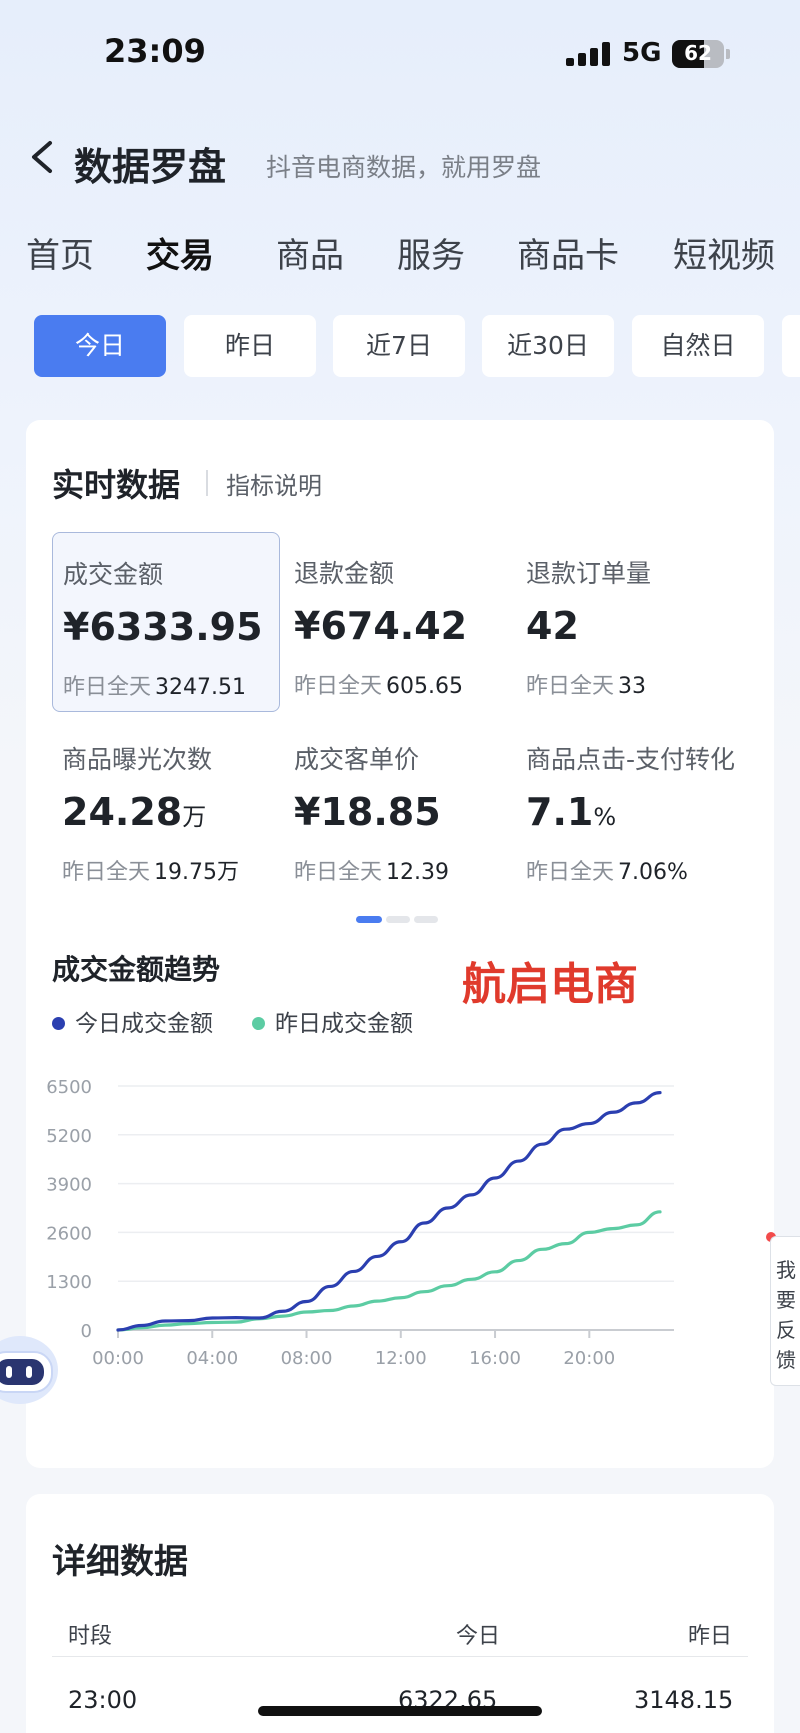 Image resolution: width=800 pixels, height=1733 pixels. I want to click on x-tick-label: 12:00, so click(401, 1358).